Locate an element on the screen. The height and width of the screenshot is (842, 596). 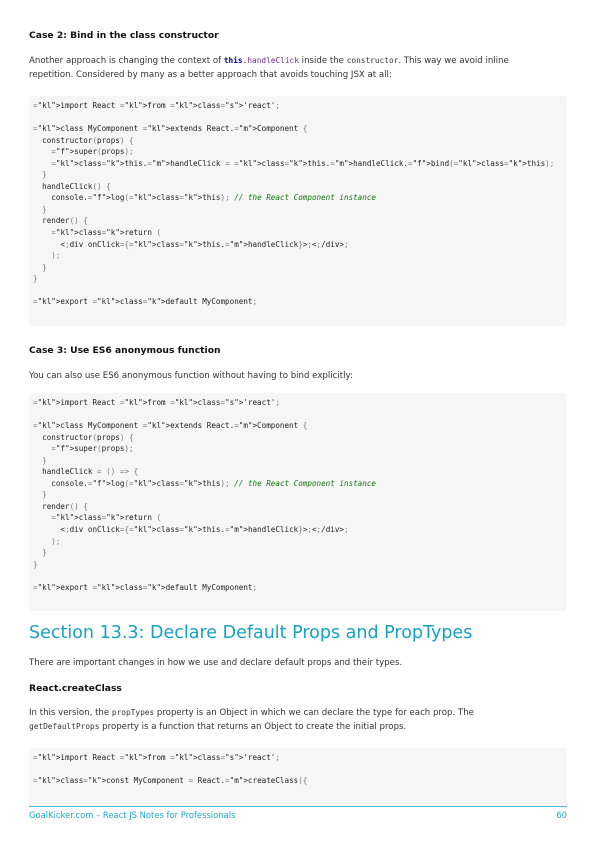
createclass-heading: React.createClass is located at coordinates (75, 688).